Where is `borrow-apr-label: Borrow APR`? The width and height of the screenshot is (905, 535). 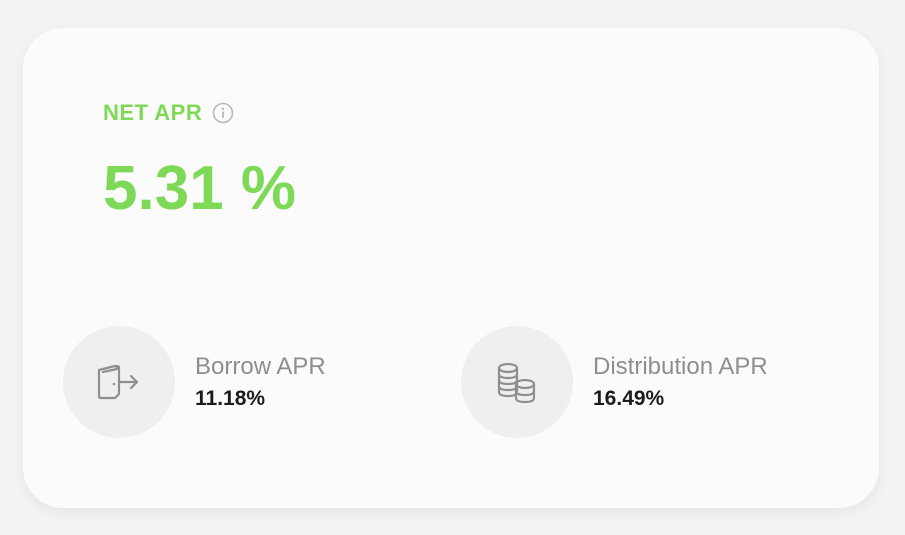 borrow-apr-label: Borrow APR is located at coordinates (260, 366).